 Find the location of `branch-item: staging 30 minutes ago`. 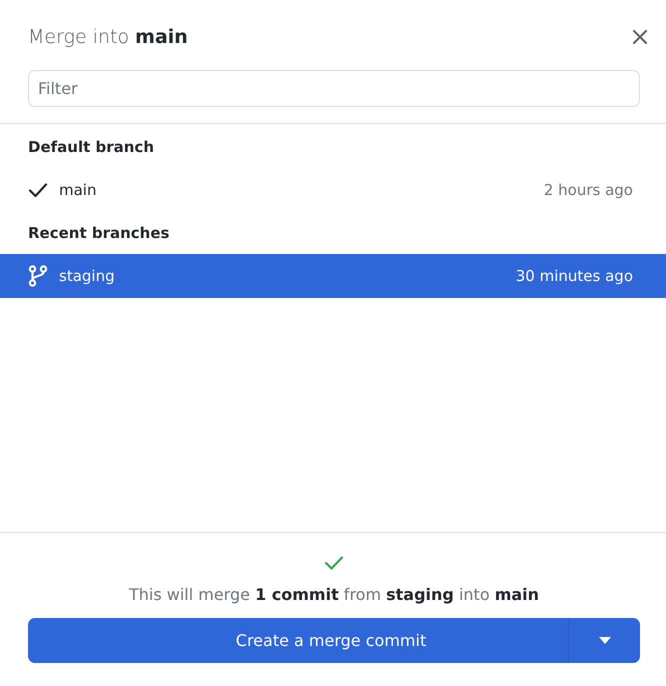

branch-item: staging 30 minutes ago is located at coordinates (333, 276).